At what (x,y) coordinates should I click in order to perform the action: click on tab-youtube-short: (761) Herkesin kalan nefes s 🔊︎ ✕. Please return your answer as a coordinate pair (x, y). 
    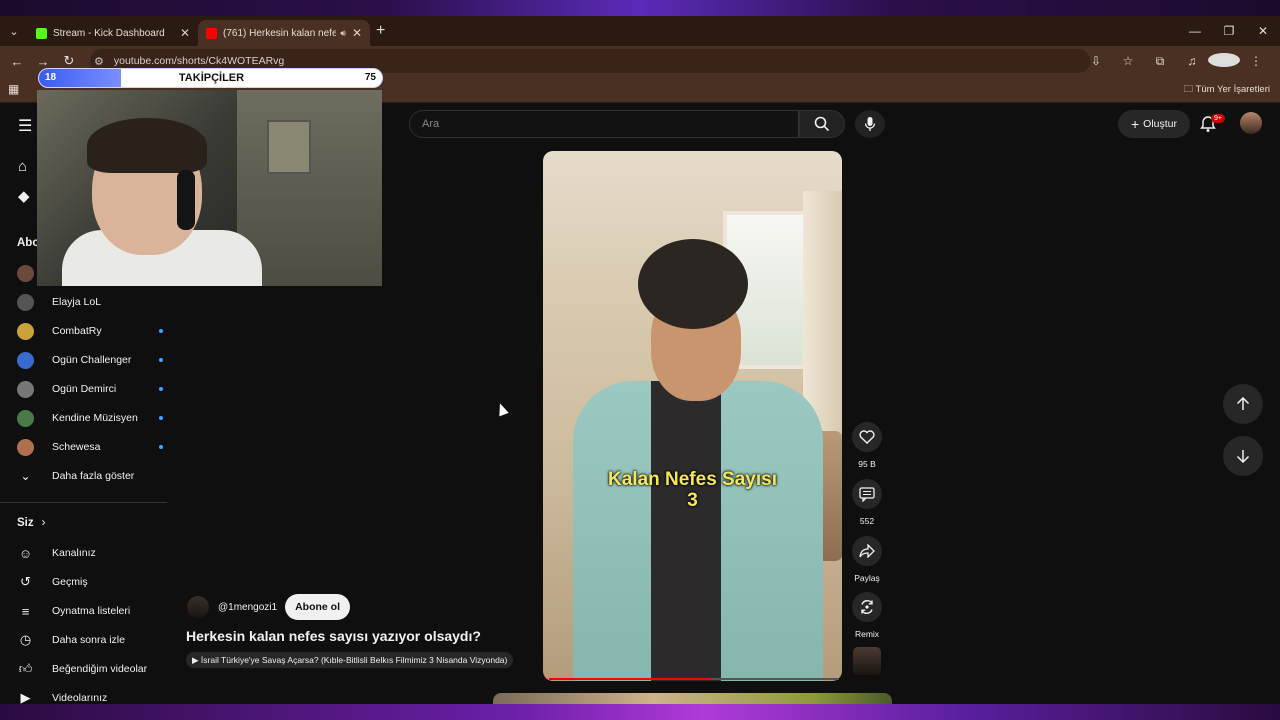
    Looking at the image, I should click on (284, 33).